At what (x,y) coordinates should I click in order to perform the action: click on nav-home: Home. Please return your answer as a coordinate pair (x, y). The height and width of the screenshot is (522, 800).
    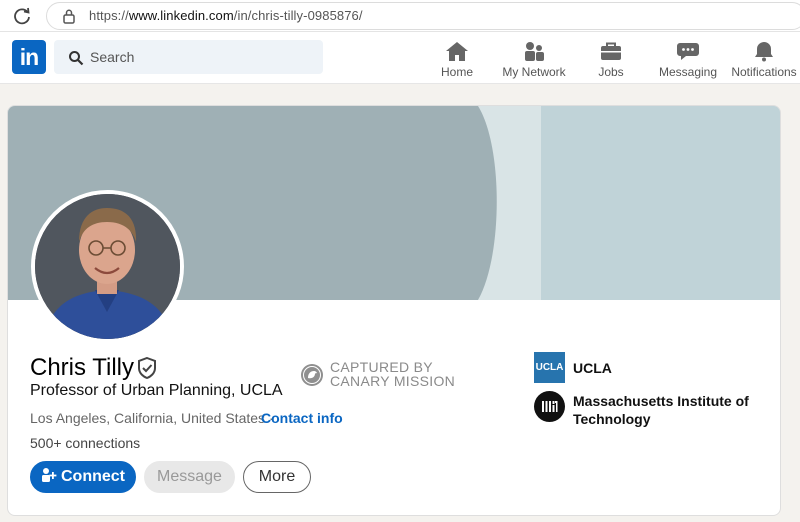
    Looking at the image, I should click on (457, 60).